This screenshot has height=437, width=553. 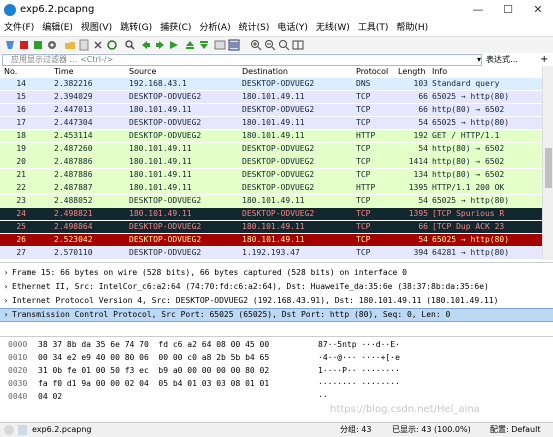 What do you see at coordinates (359, 384) in the screenshot?
I see `byte-ascii: ········ ········` at bounding box center [359, 384].